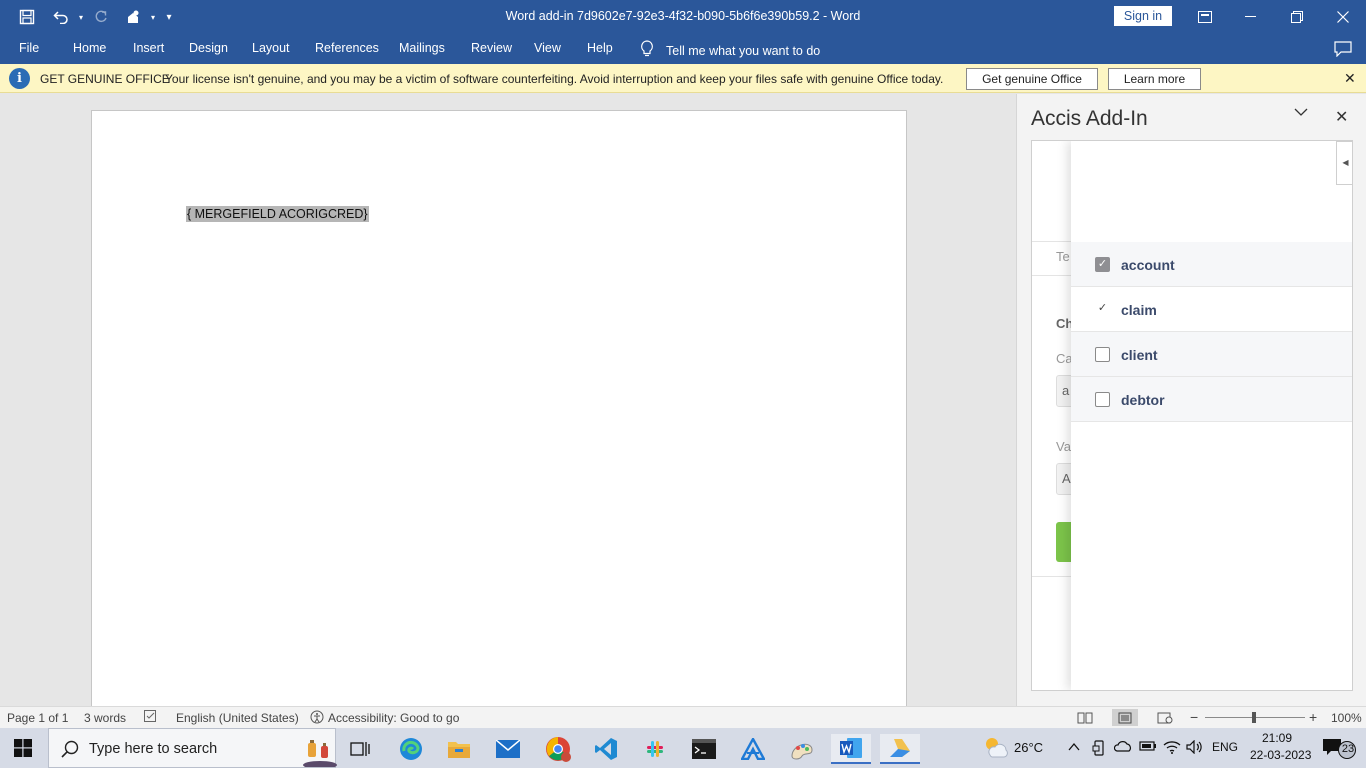  Describe the element at coordinates (900, 749) in the screenshot. I see `file-explorer-open-icon` at that location.